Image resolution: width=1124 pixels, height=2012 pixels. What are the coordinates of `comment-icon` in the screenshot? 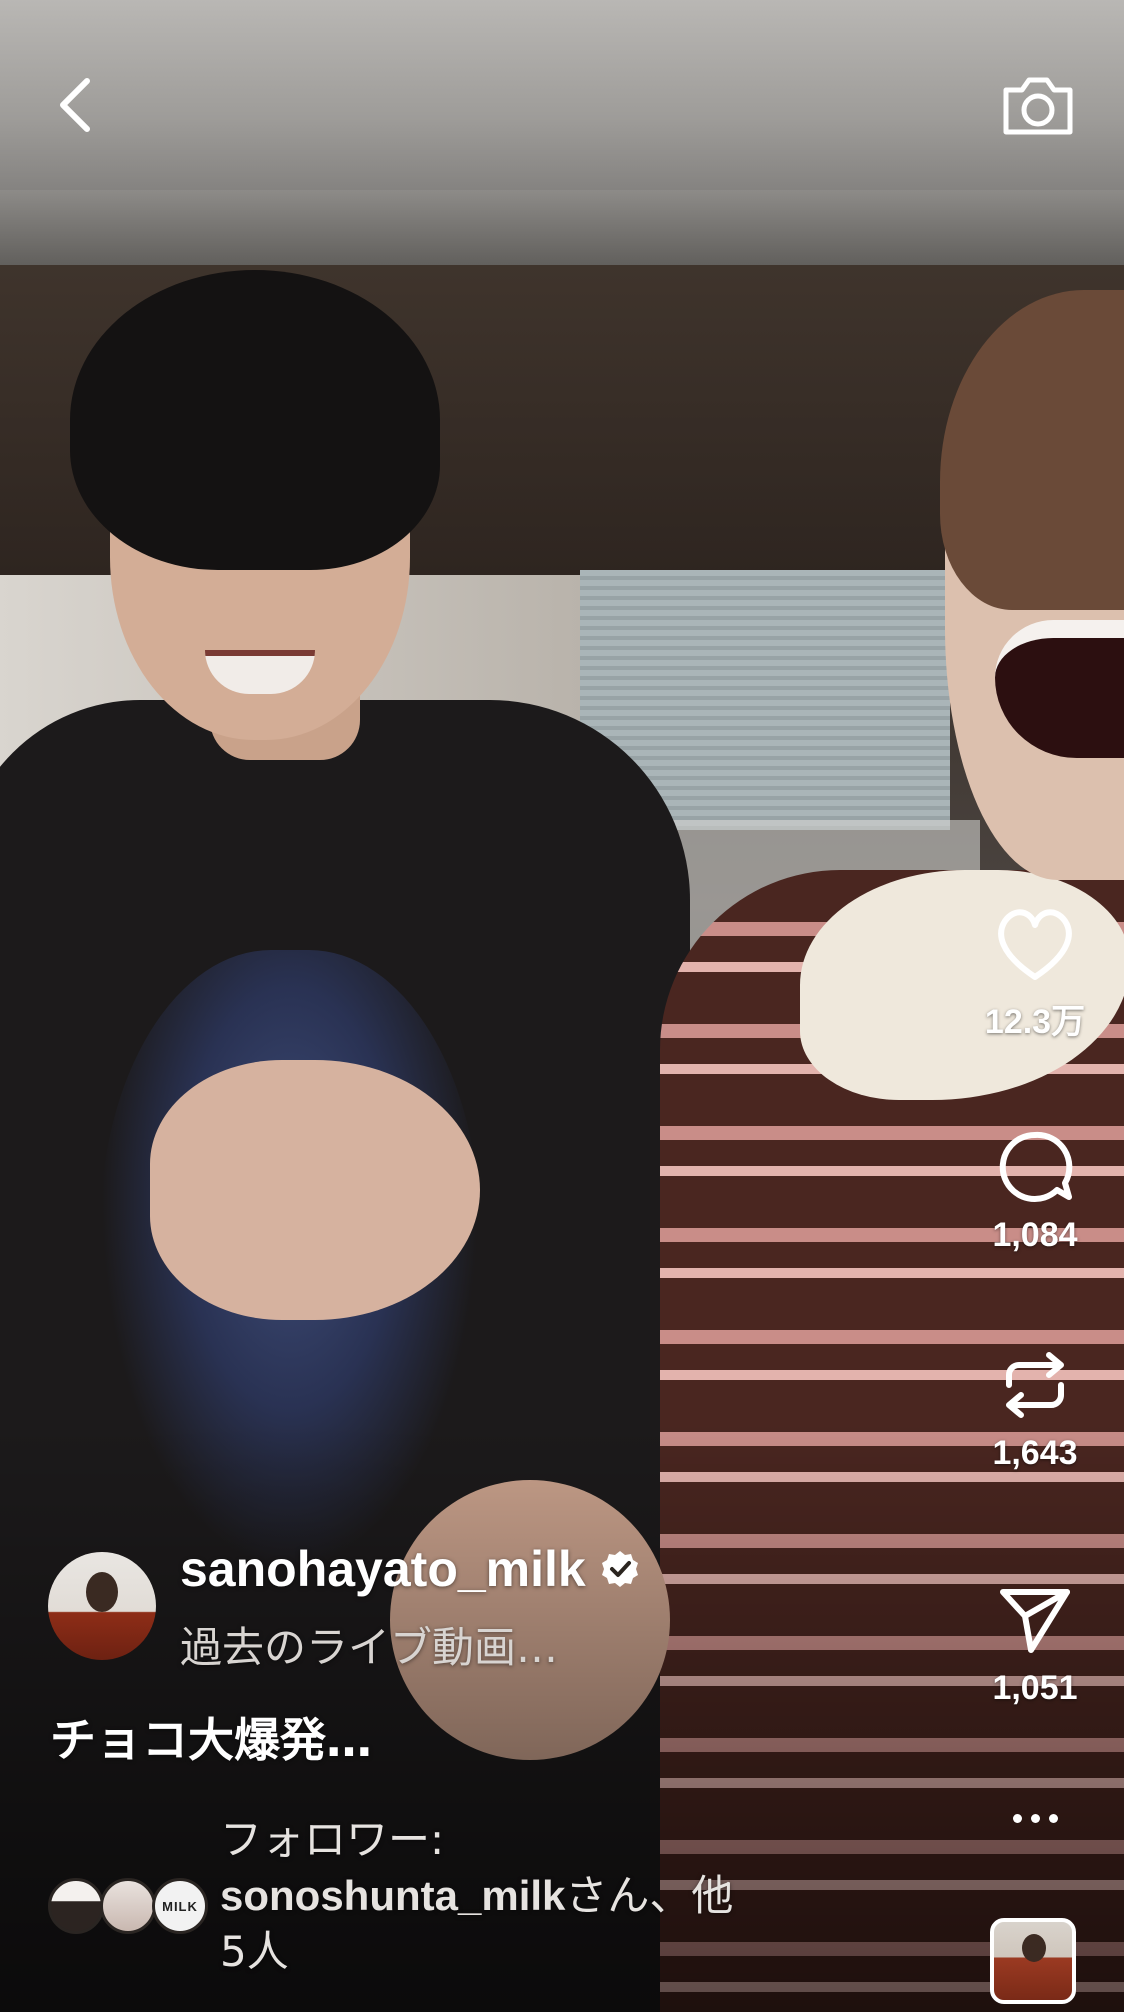 It's located at (1036, 1166).